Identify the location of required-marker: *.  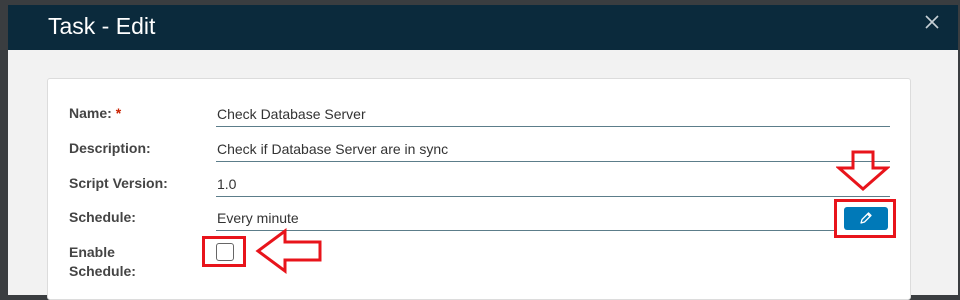
(118, 113).